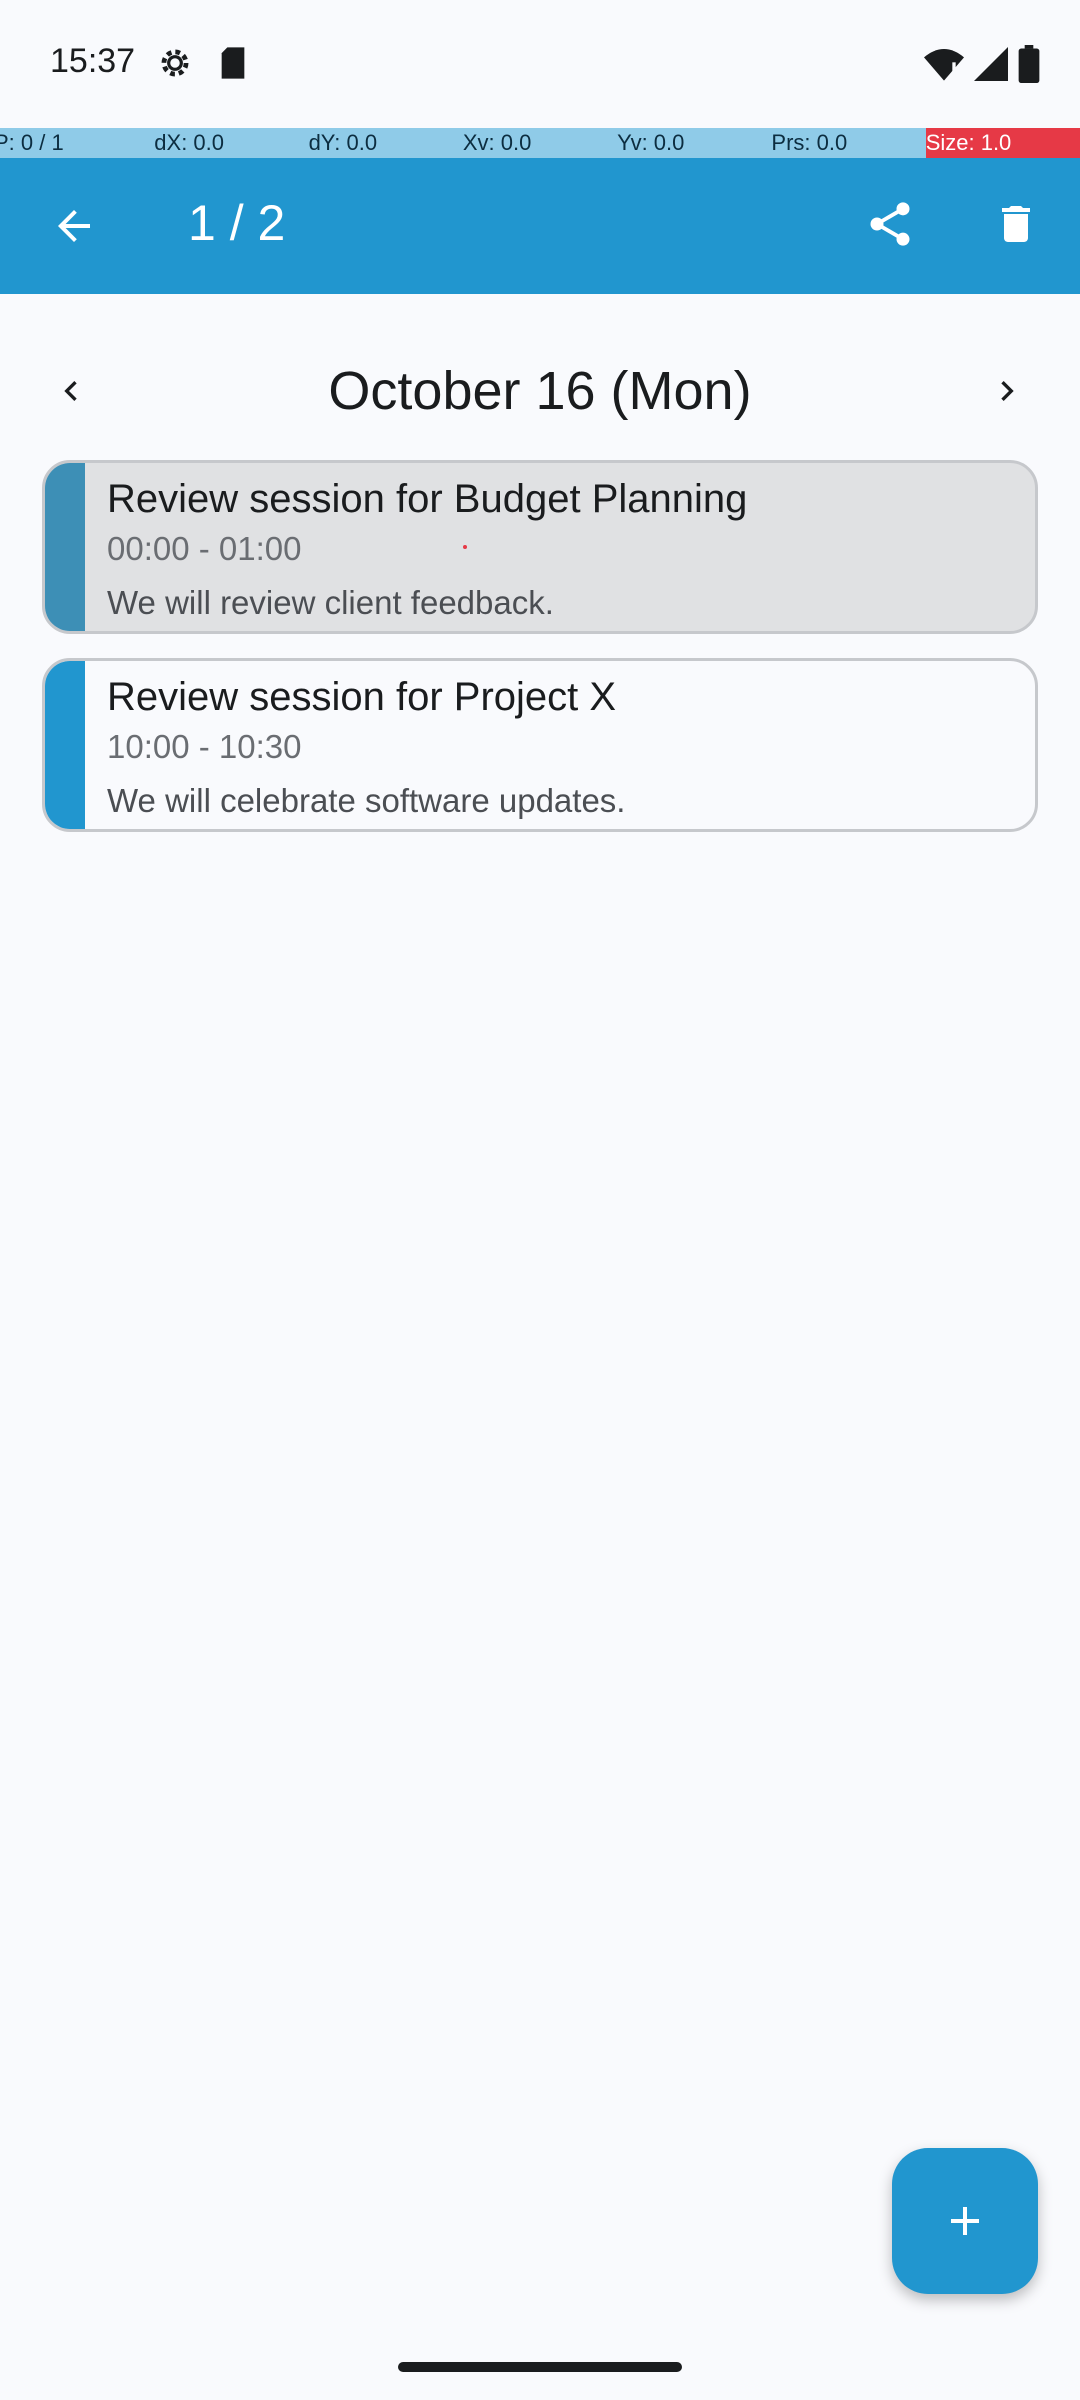  Describe the element at coordinates (465, 547) in the screenshot. I see `touch-indicator` at that location.